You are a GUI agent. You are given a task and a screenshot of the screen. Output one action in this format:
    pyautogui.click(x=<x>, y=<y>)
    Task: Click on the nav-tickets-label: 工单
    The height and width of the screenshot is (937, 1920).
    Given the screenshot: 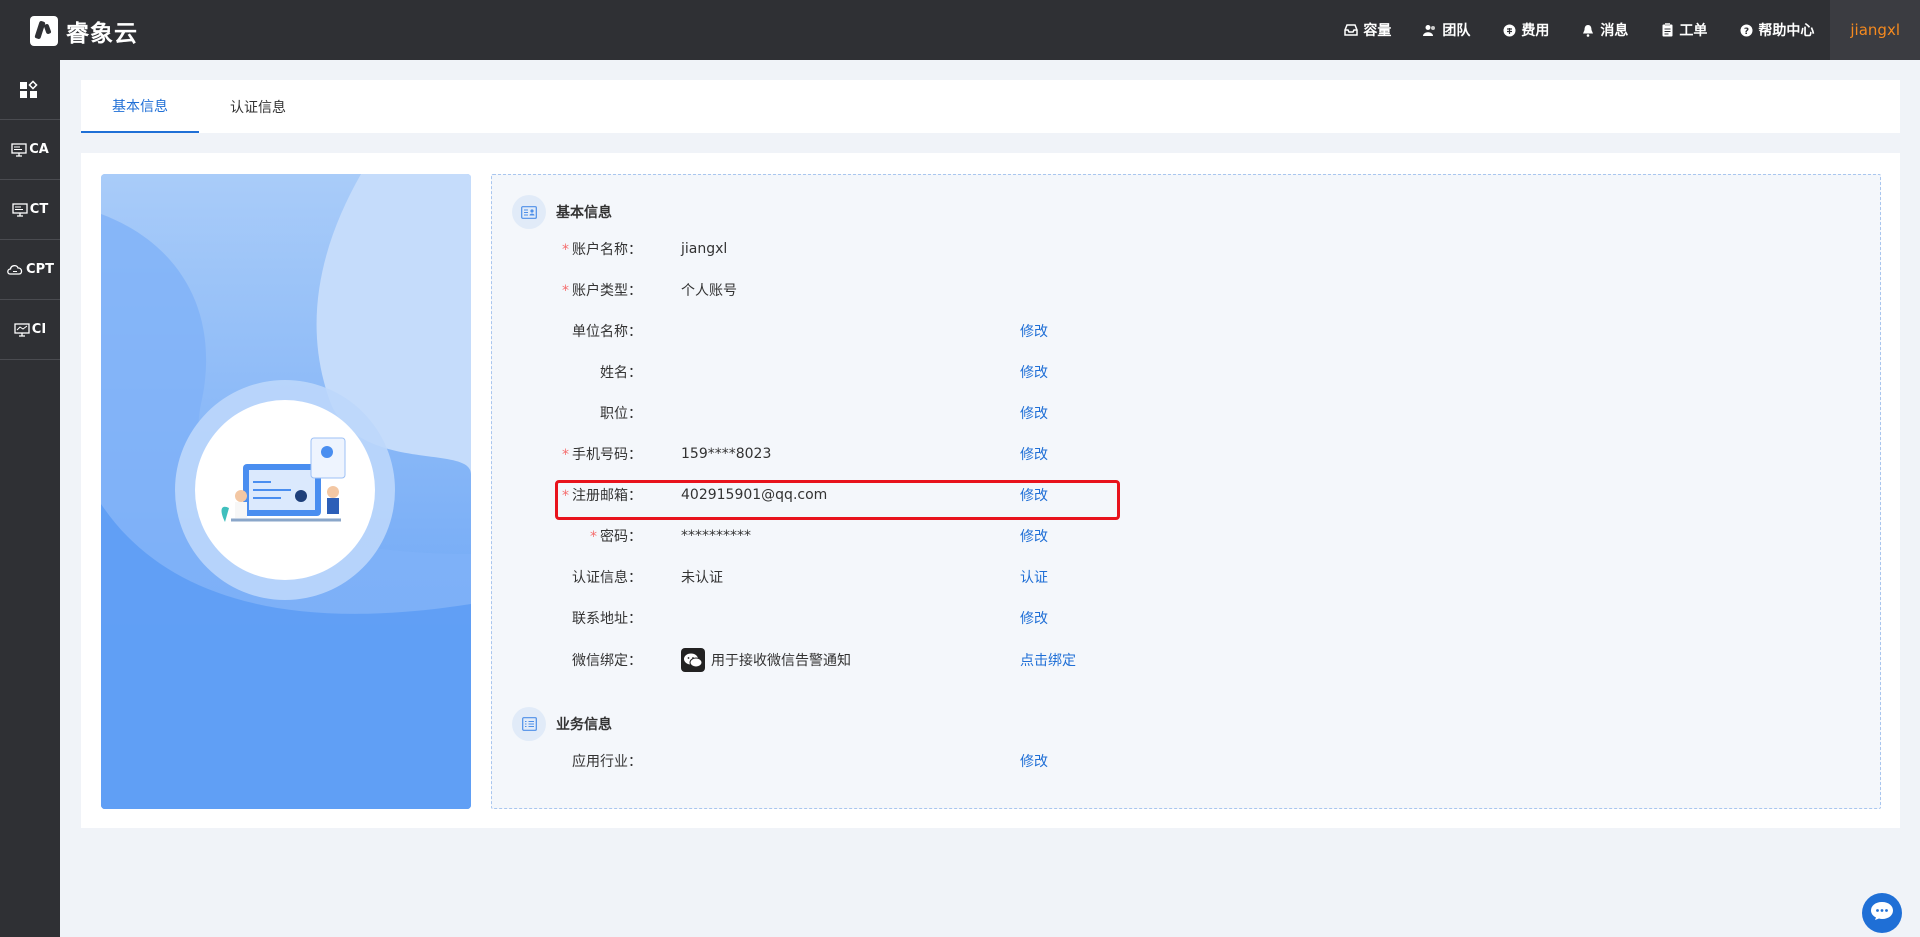 What is the action you would take?
    pyautogui.click(x=1693, y=31)
    